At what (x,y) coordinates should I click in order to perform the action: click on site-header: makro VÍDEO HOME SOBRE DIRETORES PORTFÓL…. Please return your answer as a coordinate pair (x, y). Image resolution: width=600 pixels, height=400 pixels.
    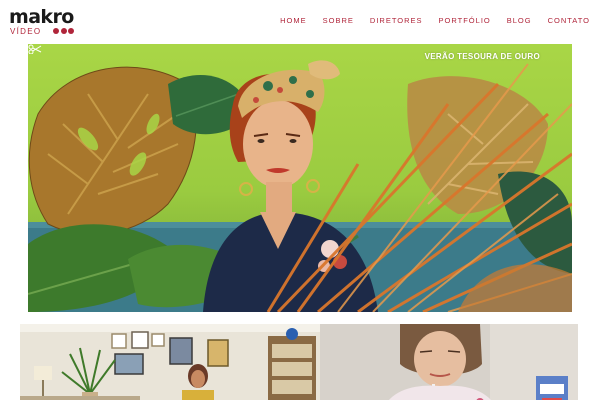
    Looking at the image, I should click on (300, 22).